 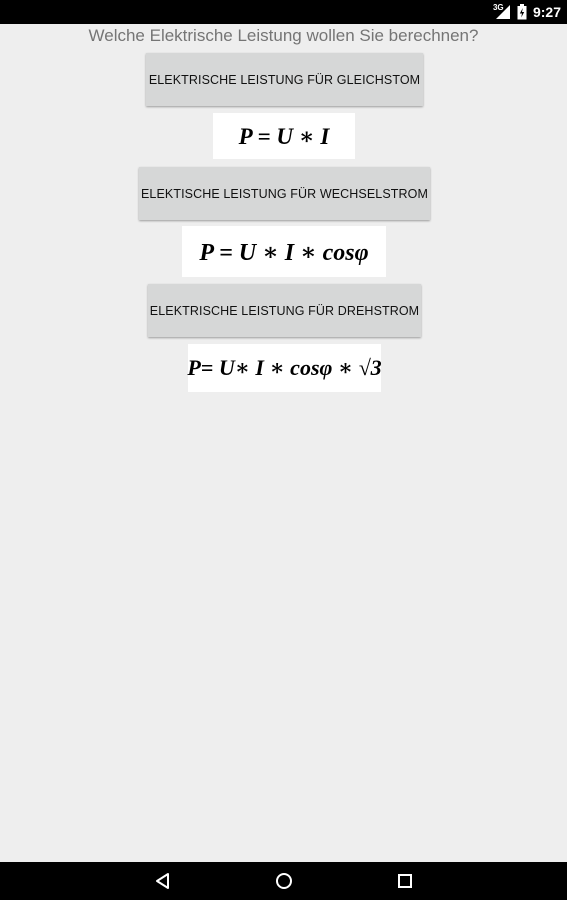 I want to click on signal-icon, so click(x=502, y=12).